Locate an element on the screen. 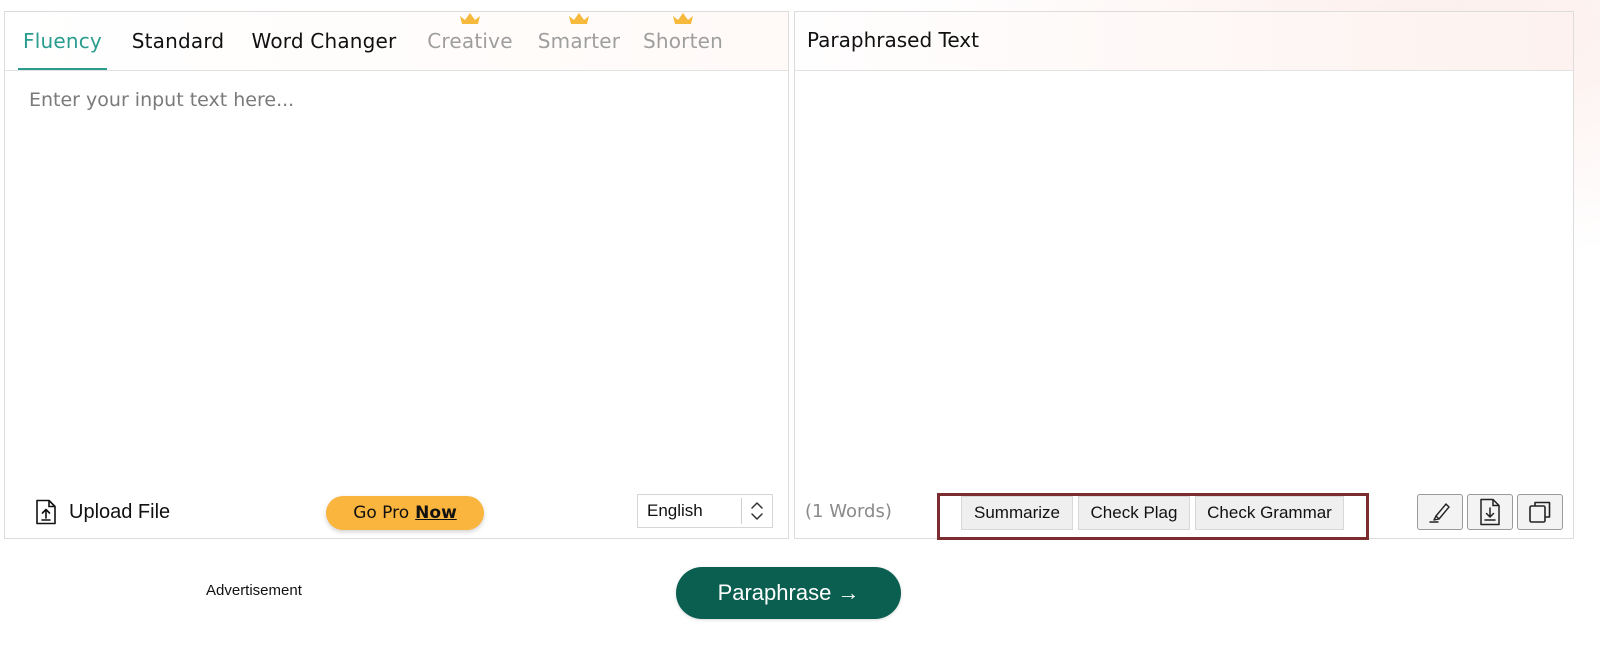 The image size is (1600, 651). output-title: Paraphrased Text is located at coordinates (893, 40).